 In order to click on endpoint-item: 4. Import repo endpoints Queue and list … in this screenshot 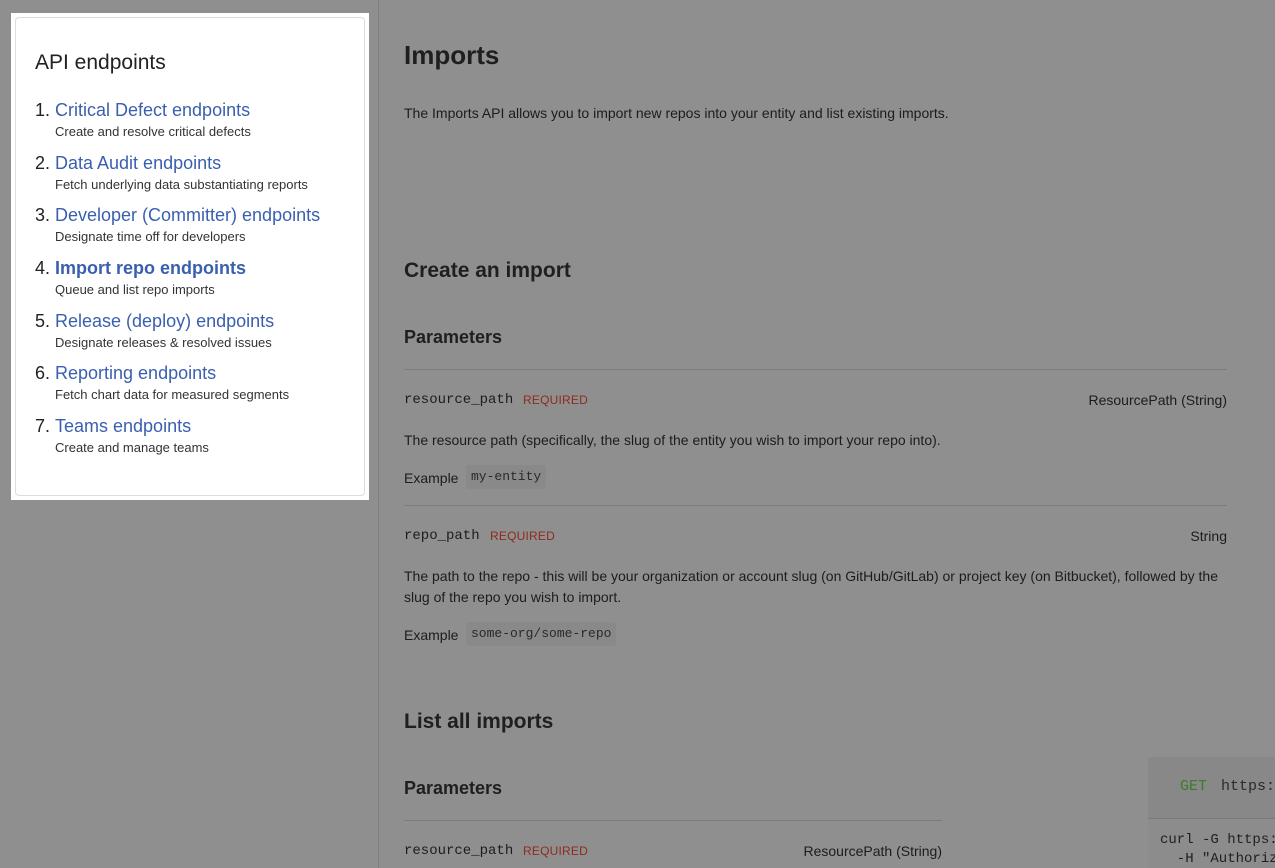, I will do `click(189, 282)`.